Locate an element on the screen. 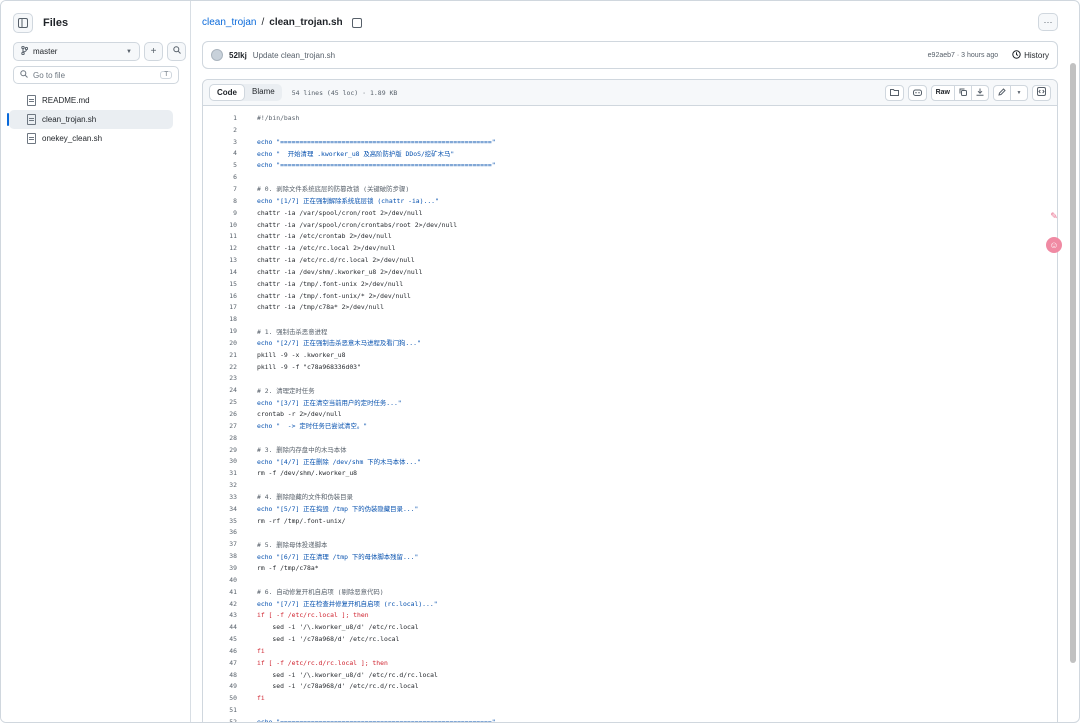 This screenshot has height=723, width=1080. line-number: 10 is located at coordinates (220, 225).